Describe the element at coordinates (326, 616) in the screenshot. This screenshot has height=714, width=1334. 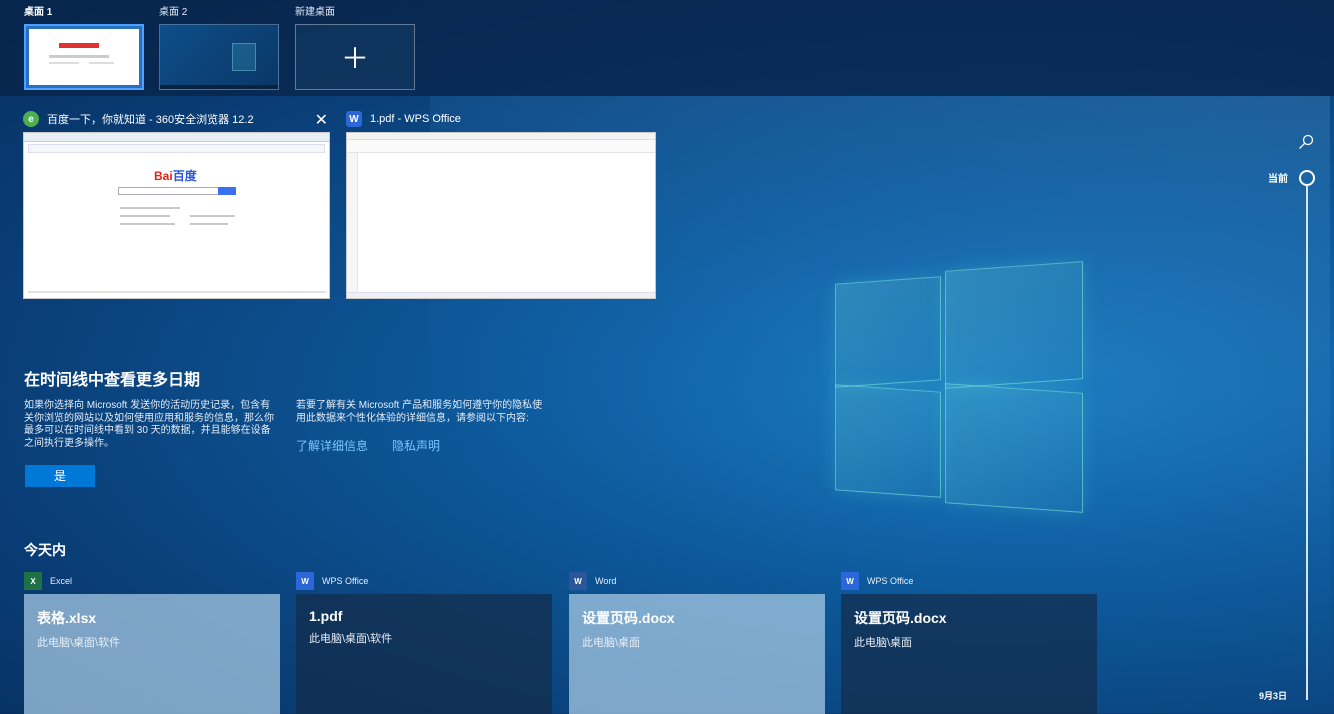
I see `activity-name: 1.pdf` at that location.